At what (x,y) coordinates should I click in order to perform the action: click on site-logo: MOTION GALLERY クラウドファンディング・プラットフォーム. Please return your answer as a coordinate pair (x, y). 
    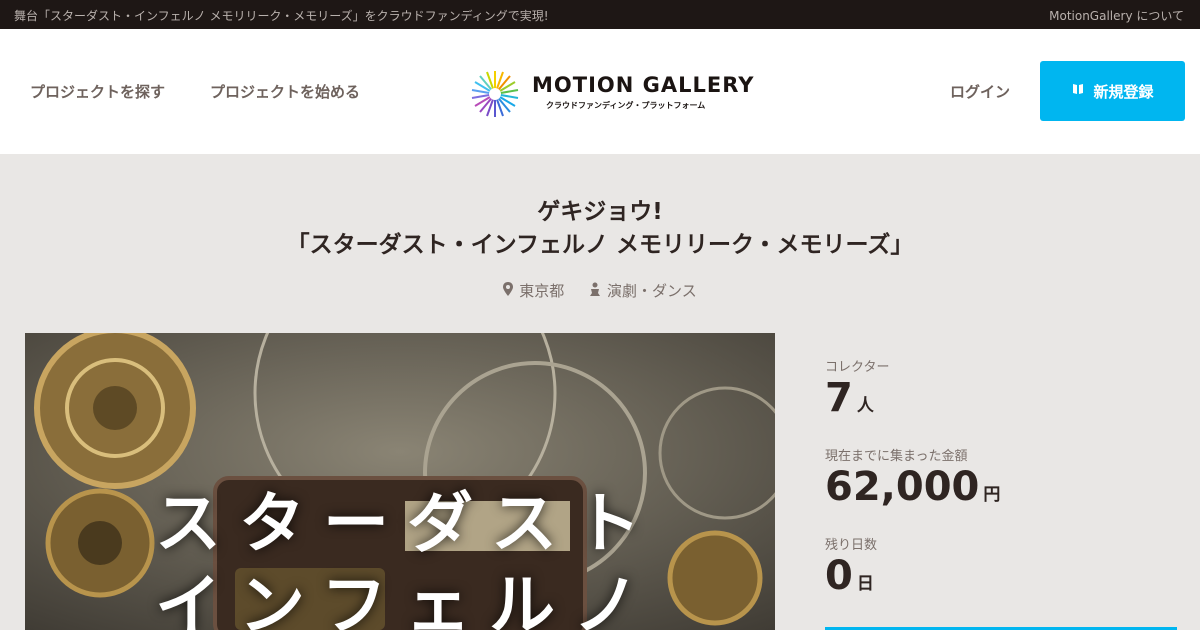
    Looking at the image, I should click on (611, 94).